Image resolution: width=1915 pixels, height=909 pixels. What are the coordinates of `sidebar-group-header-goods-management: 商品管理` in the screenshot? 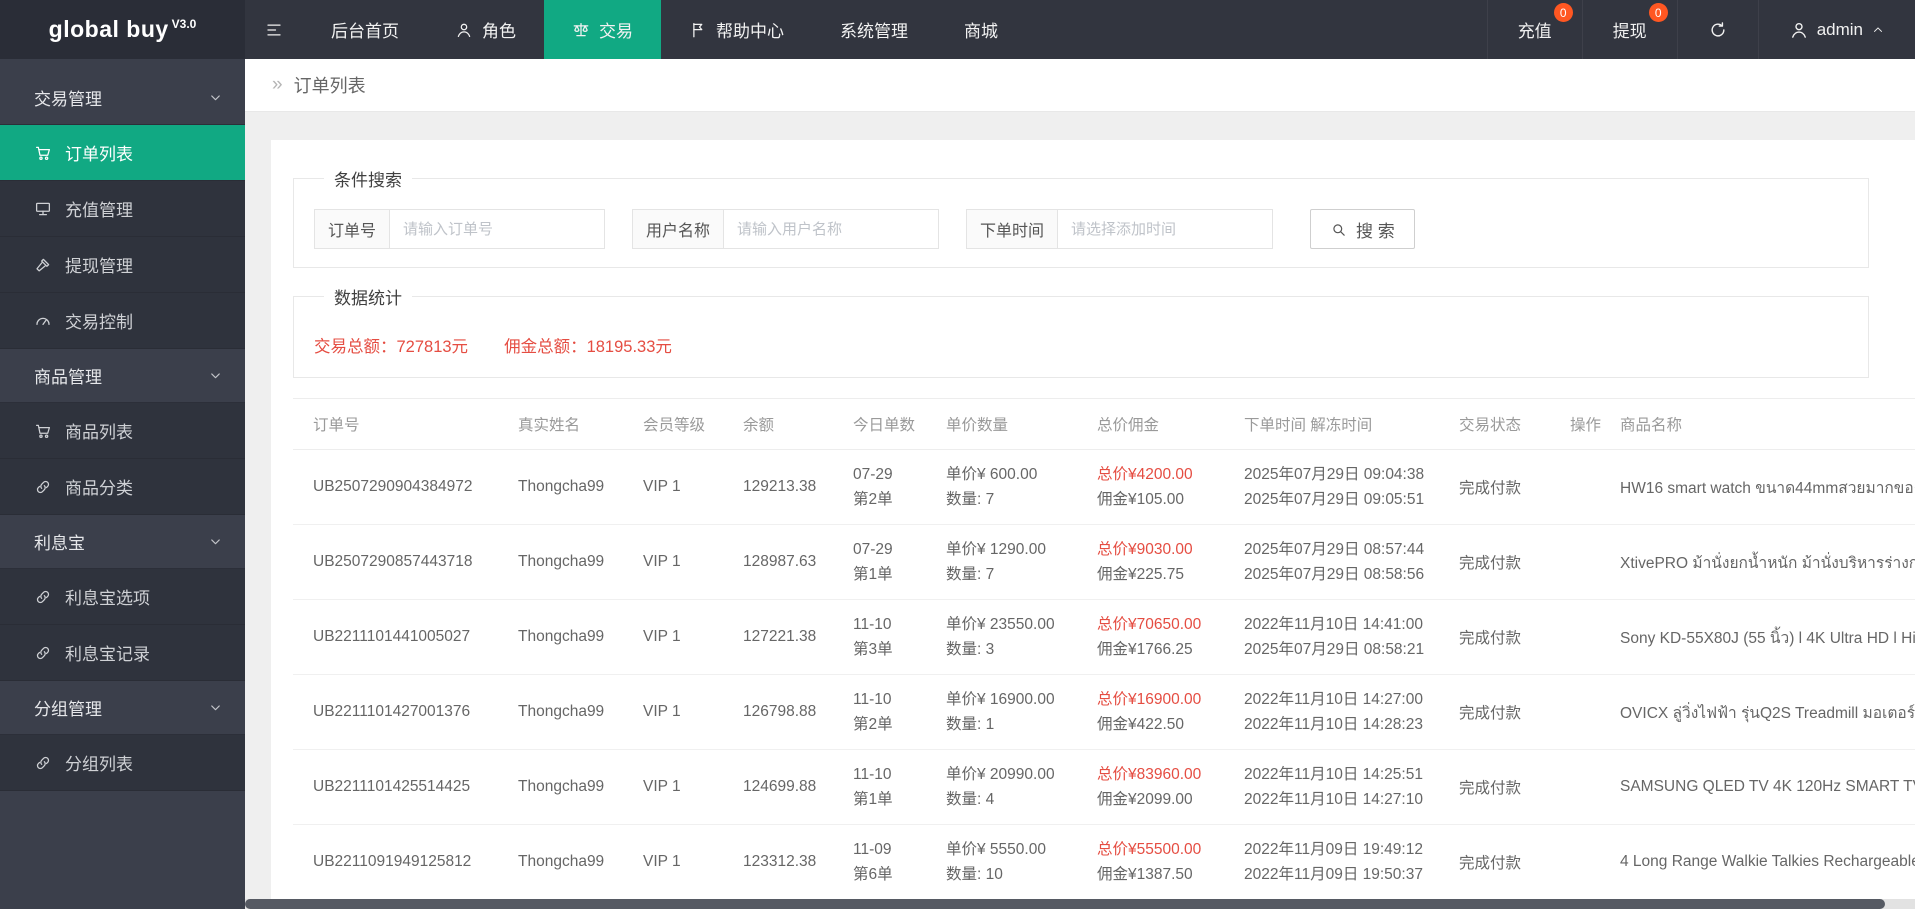 It's located at (122, 376).